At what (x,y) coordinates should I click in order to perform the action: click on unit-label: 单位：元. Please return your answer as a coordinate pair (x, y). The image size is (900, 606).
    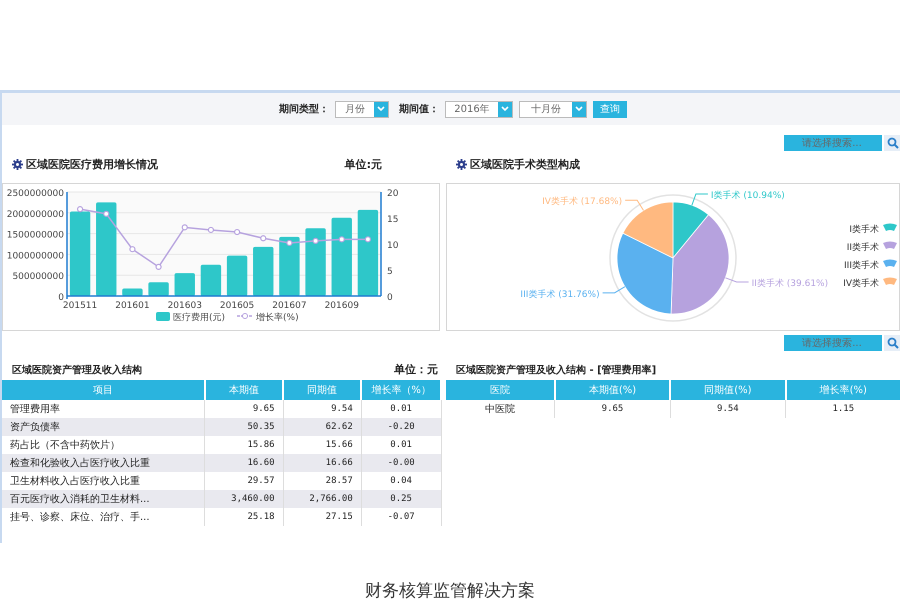
    Looking at the image, I should click on (416, 369).